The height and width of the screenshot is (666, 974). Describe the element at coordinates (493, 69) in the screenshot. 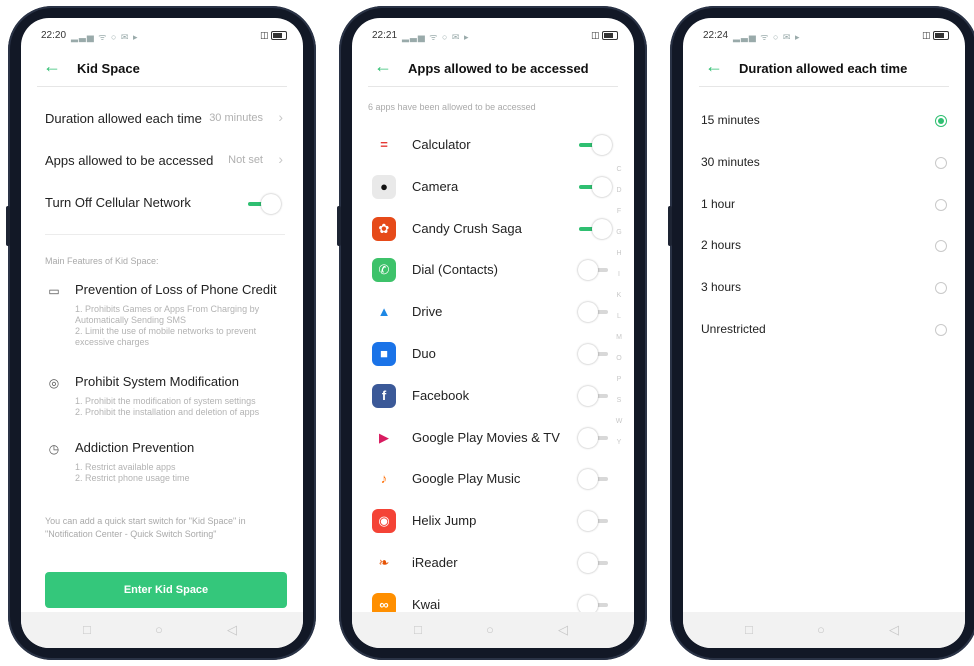

I see `page-header: ← Apps allowed to be accessed` at that location.